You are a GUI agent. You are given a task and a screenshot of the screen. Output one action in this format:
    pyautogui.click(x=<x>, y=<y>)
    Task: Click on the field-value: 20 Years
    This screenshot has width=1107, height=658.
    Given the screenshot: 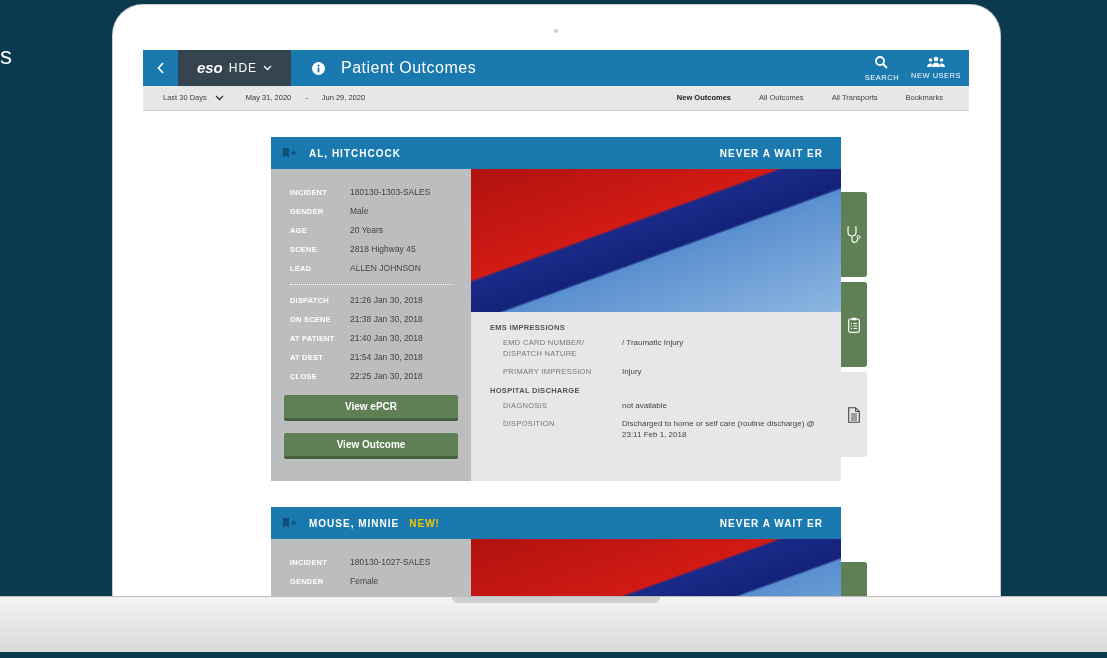 What is the action you would take?
    pyautogui.click(x=367, y=230)
    